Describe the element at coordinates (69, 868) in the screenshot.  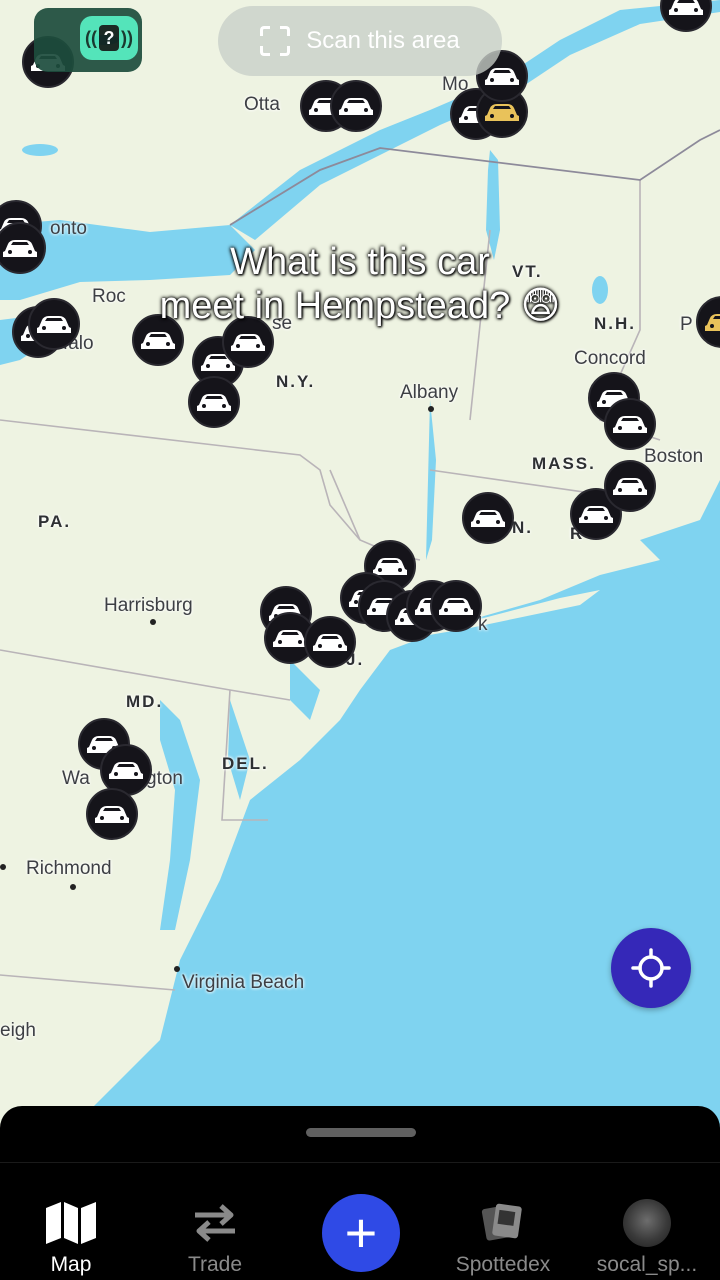
I see `city-label-richmond: Richmond` at that location.